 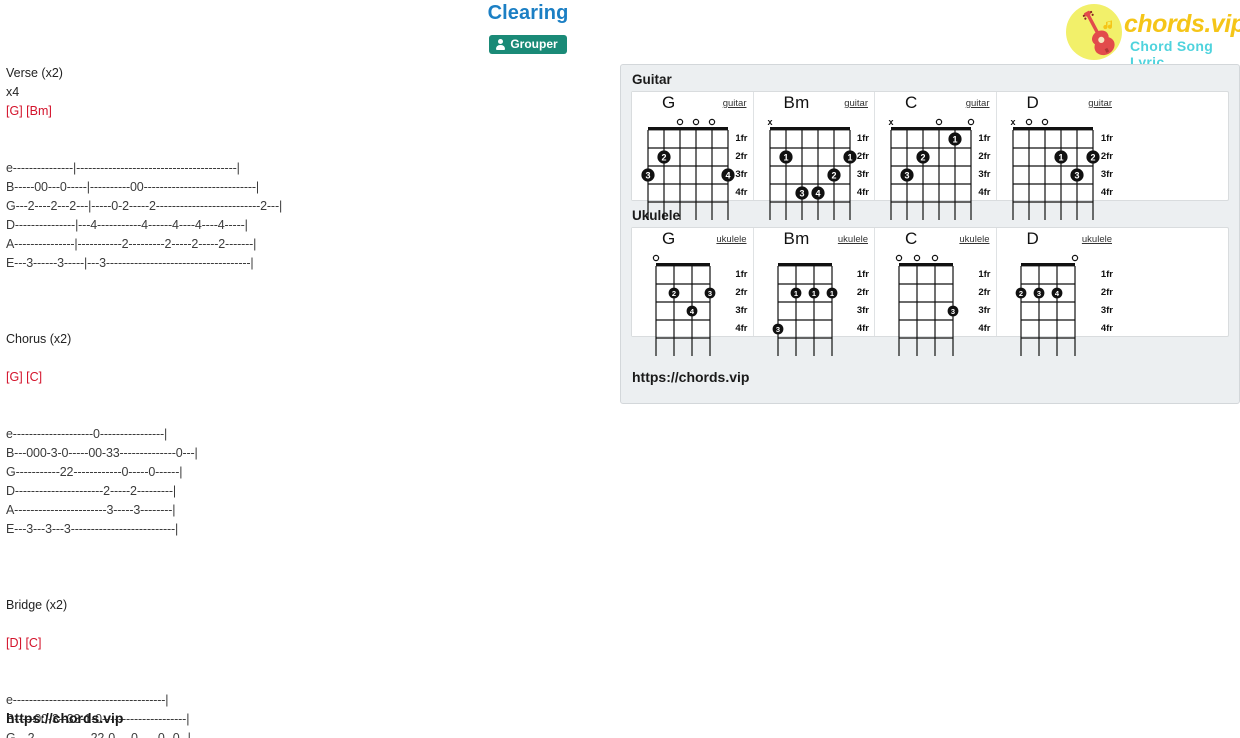 What do you see at coordinates (528, 13) in the screenshot?
I see `page-title: Clearing` at bounding box center [528, 13].